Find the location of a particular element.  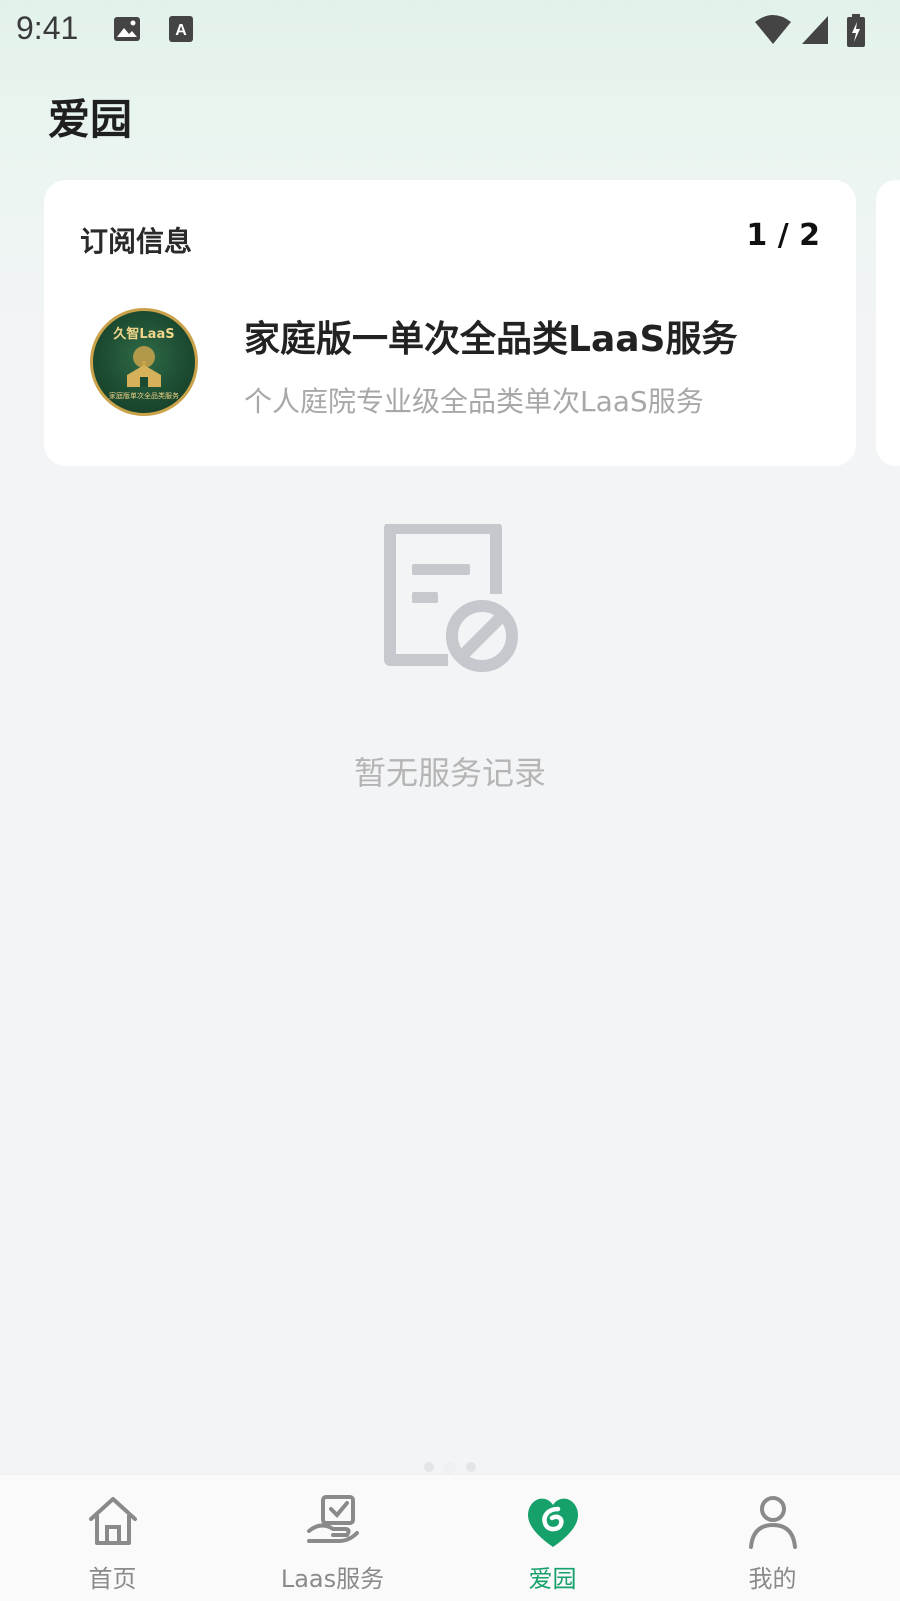

status-bar: 9:41 A is located at coordinates (450, 32).